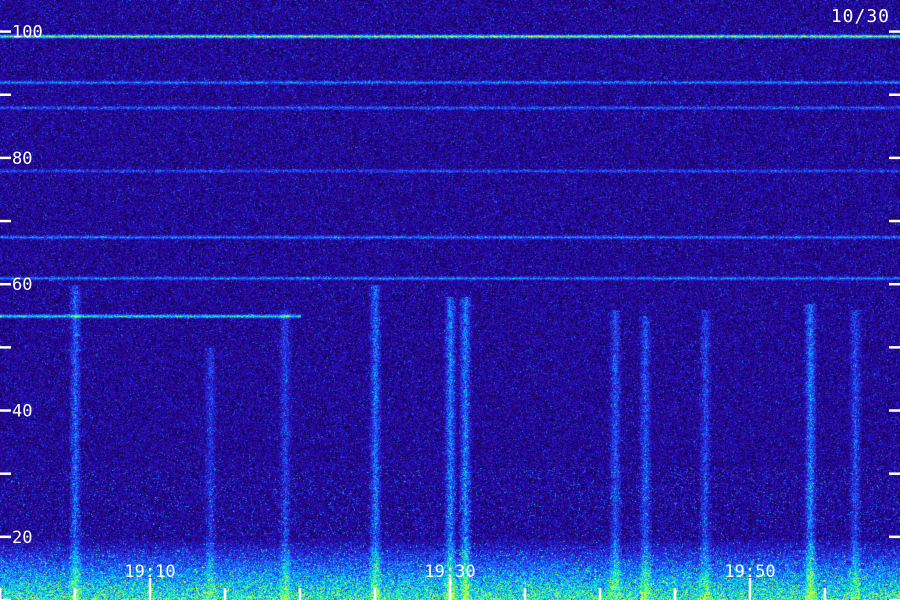 Image resolution: width=900 pixels, height=600 pixels. What do you see at coordinates (22, 538) in the screenshot?
I see `y-tick-label: 20` at bounding box center [22, 538].